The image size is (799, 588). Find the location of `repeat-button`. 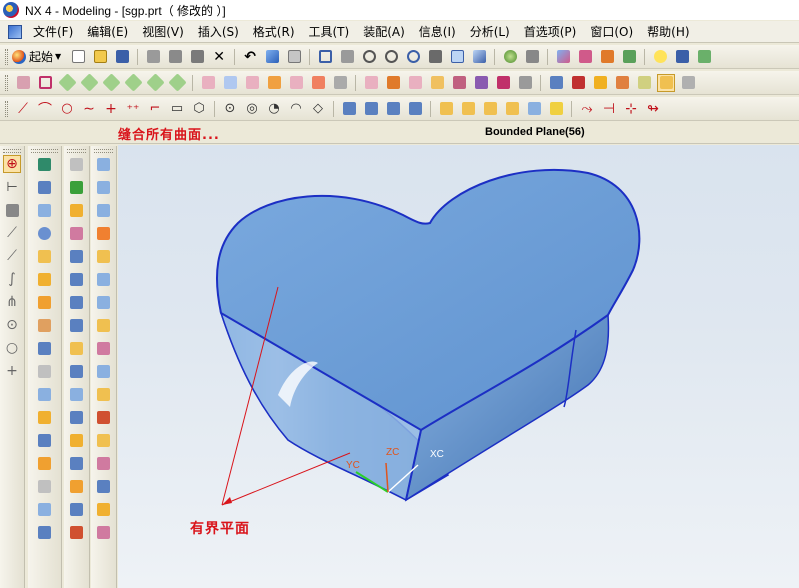

repeat-button is located at coordinates (272, 57).